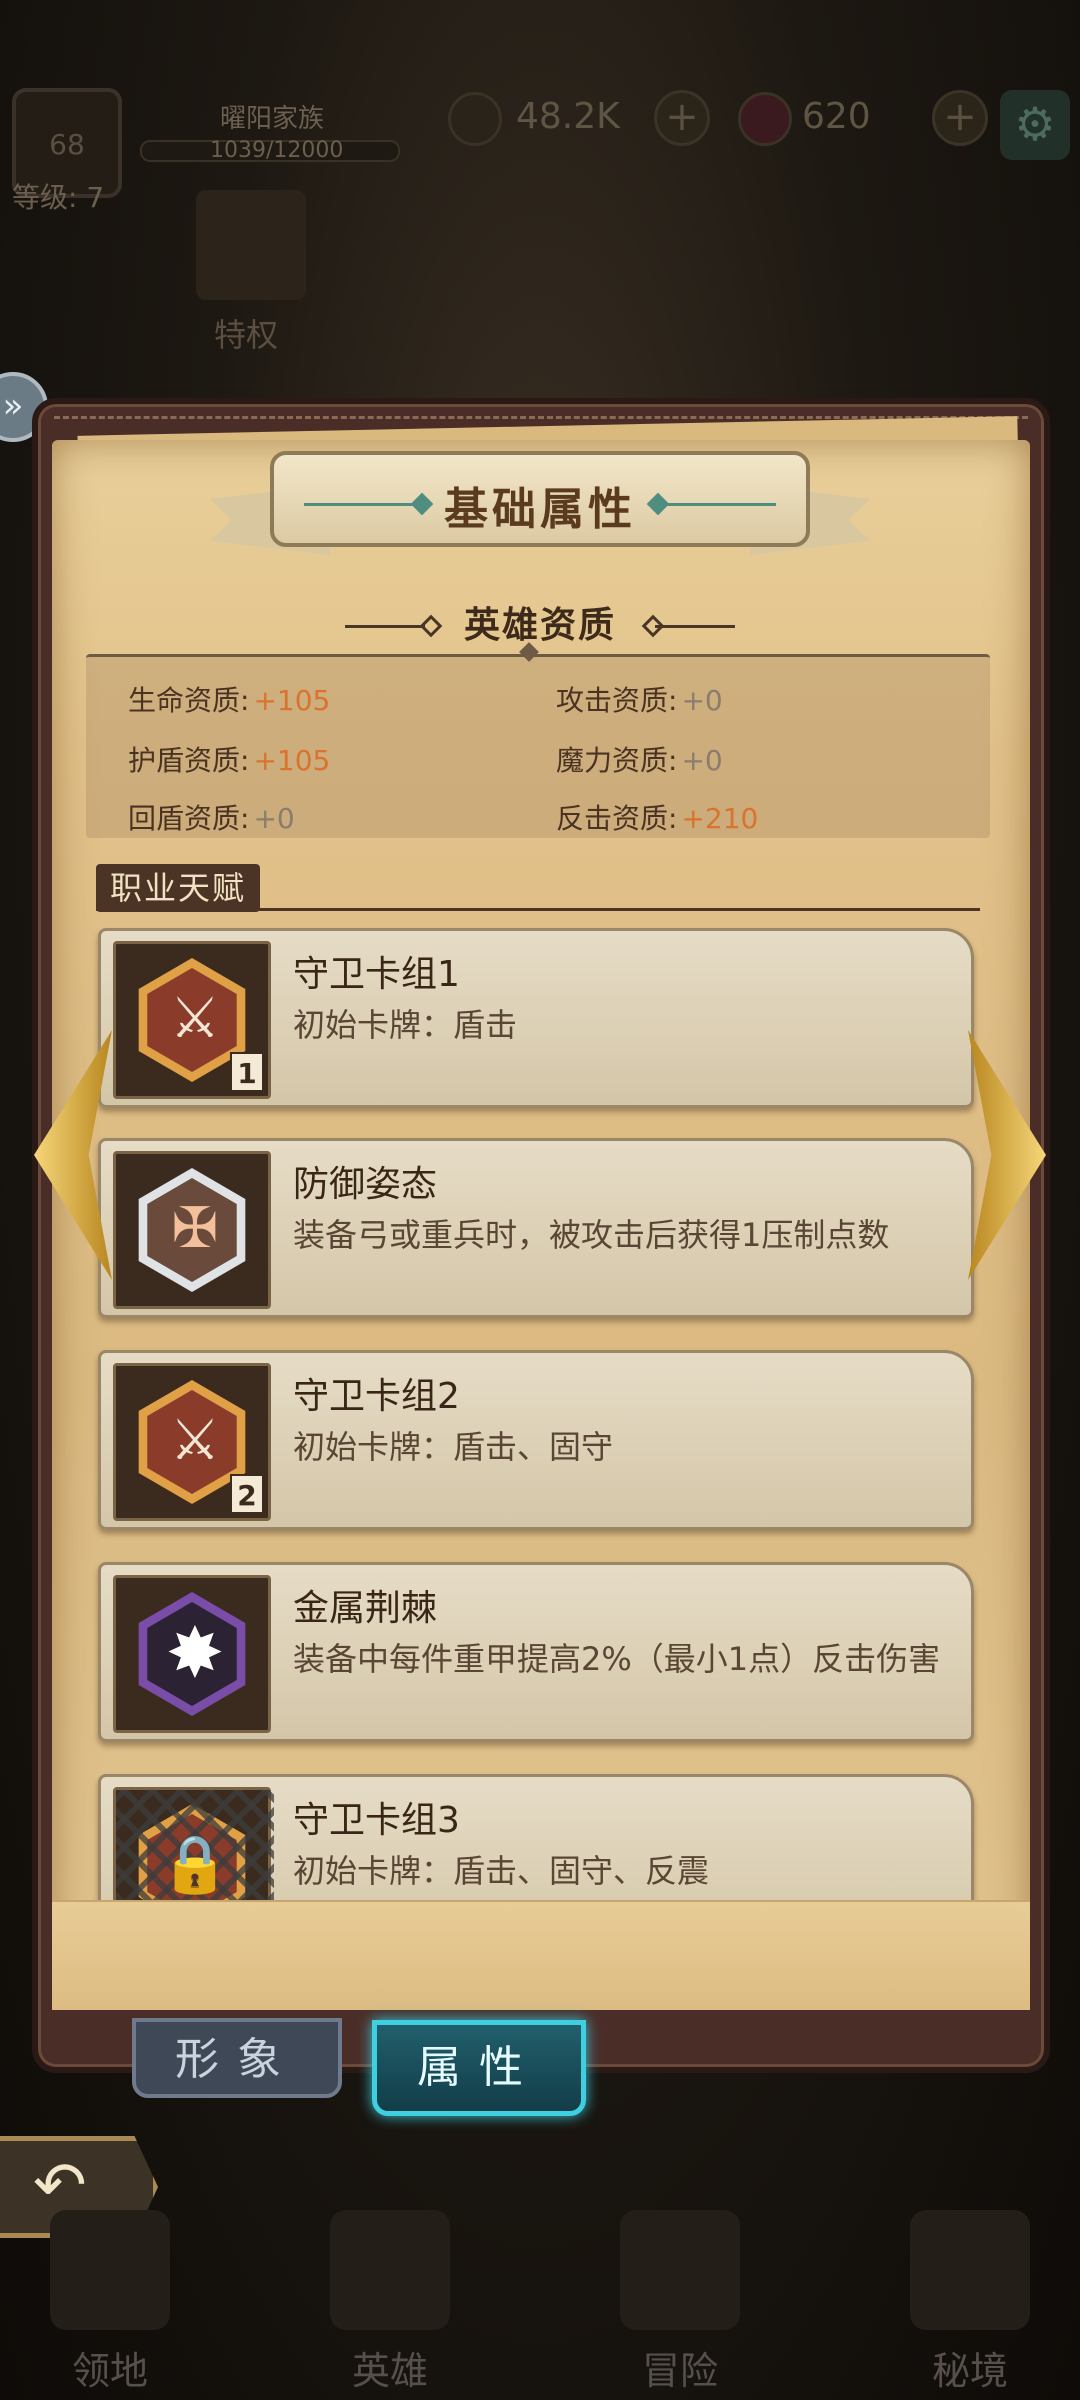  I want to click on aptitude-label: 反击资质:, so click(617, 818).